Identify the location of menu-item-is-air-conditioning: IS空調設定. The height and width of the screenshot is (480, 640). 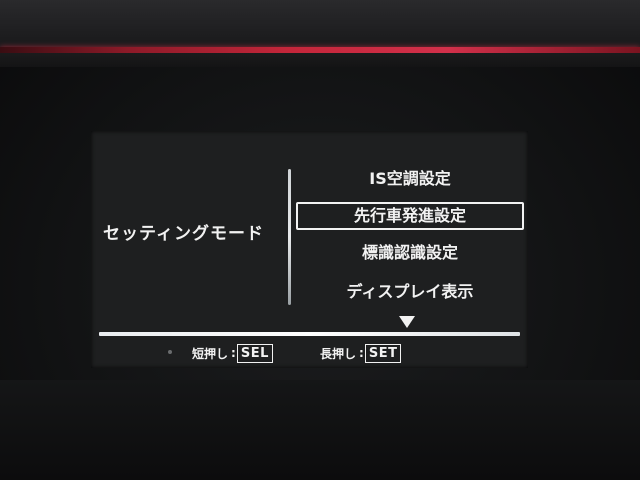
(410, 179).